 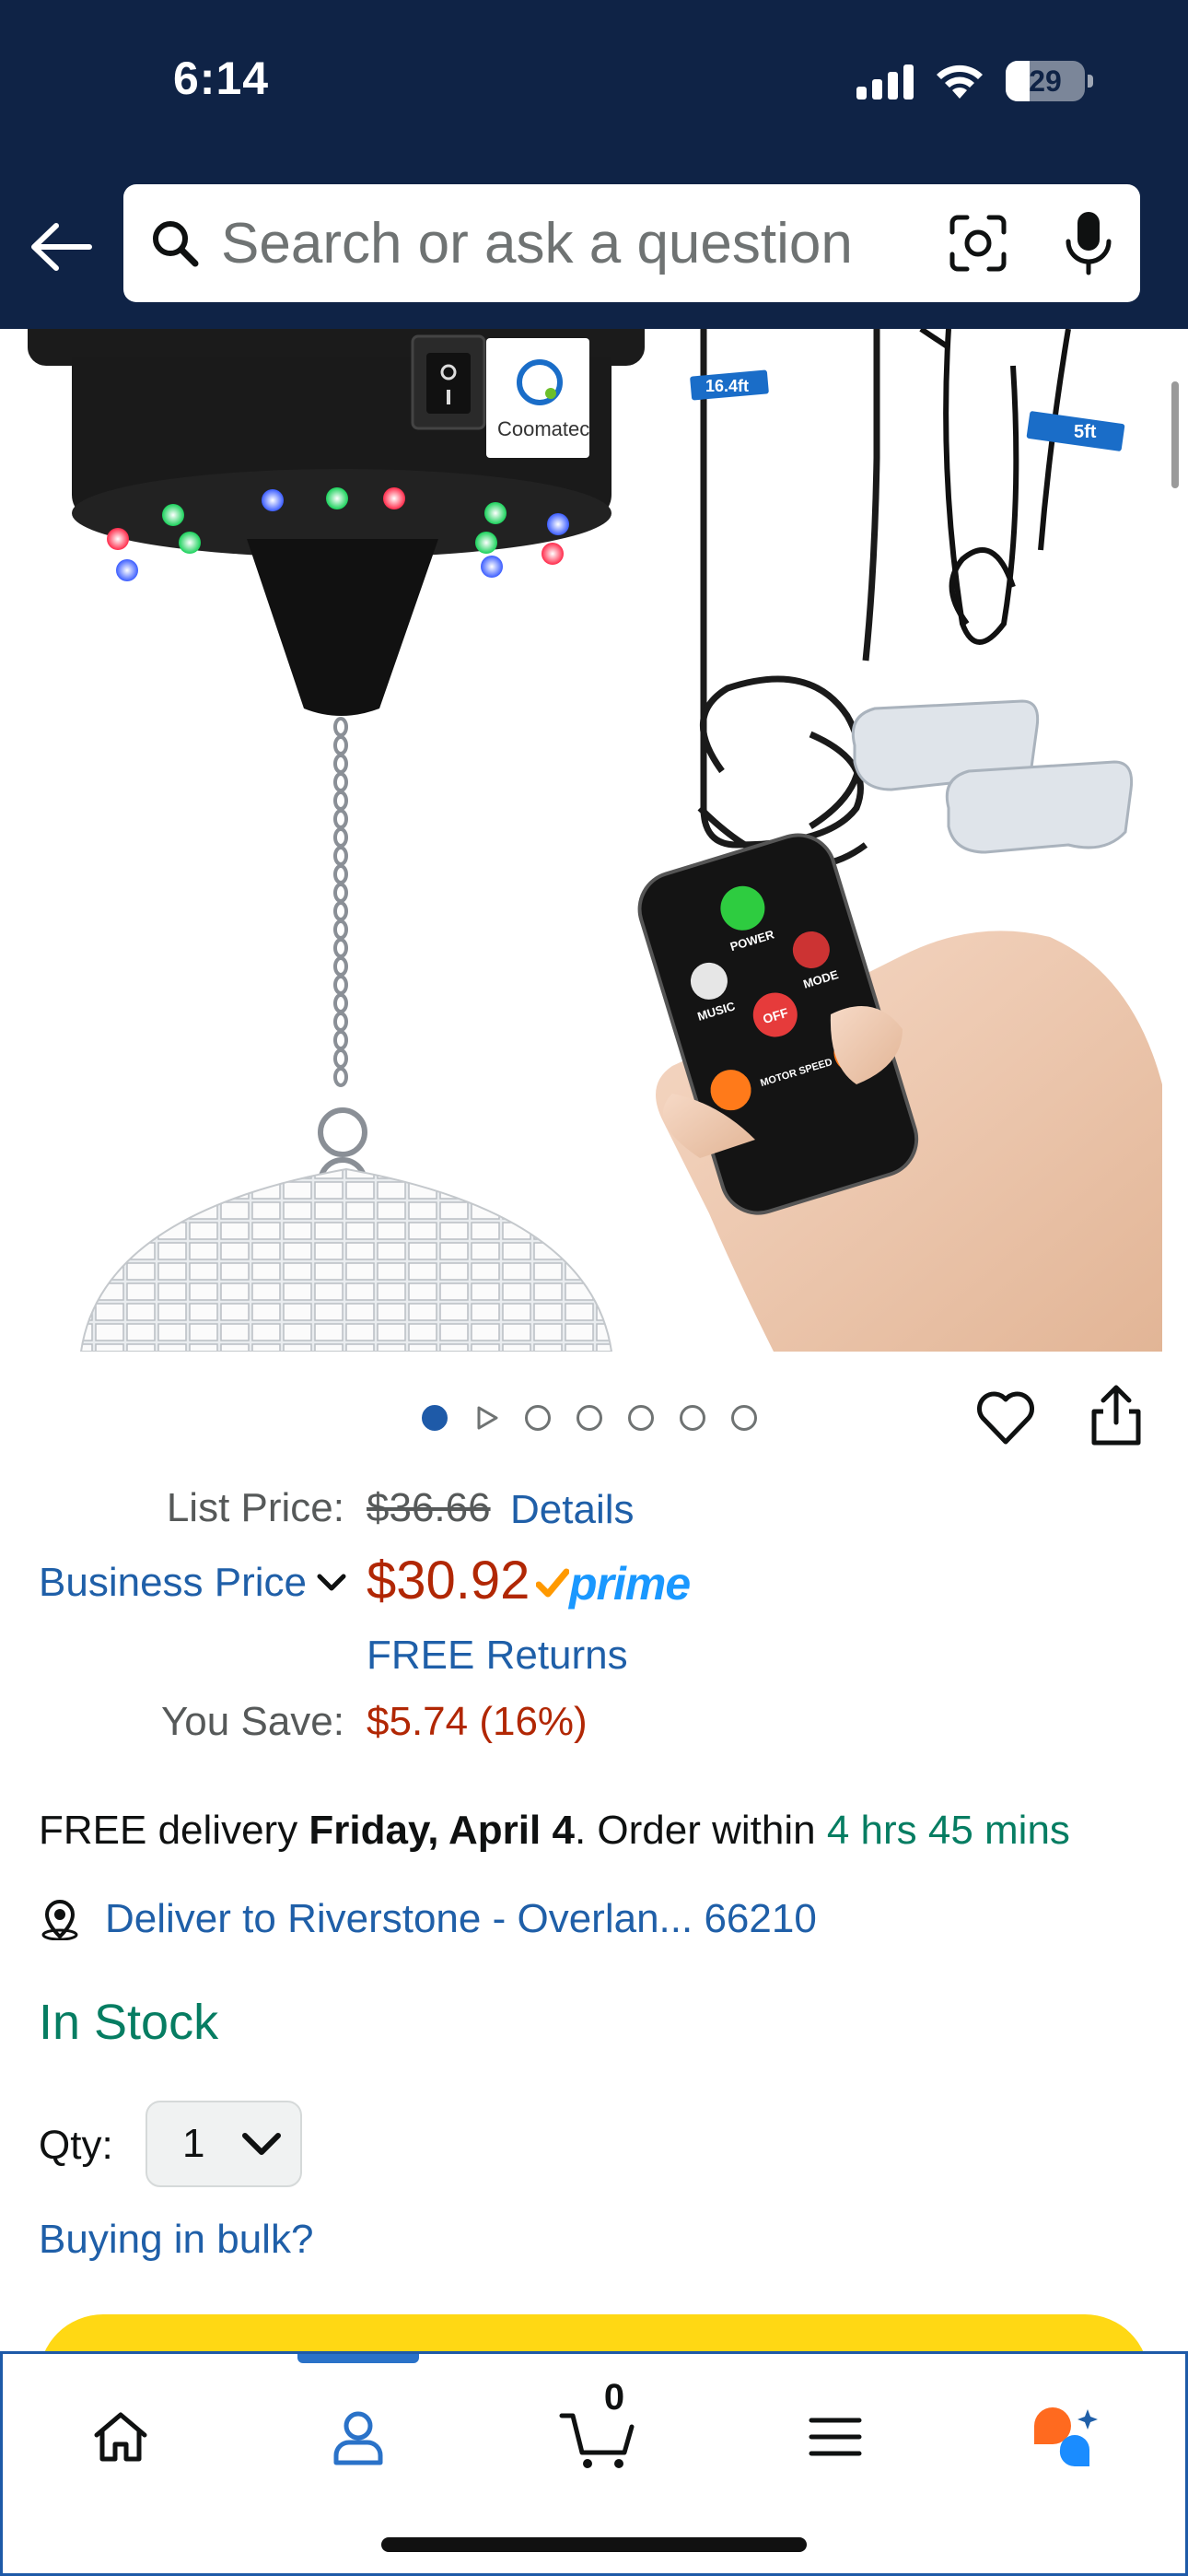 I want to click on nav-cart, so click(x=598, y=2437).